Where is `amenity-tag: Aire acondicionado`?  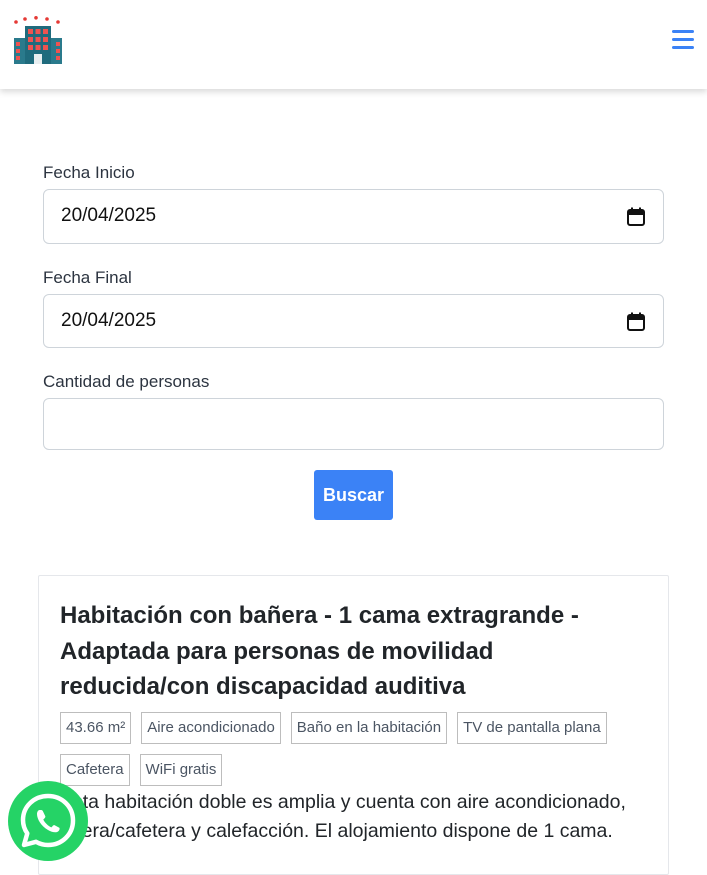
amenity-tag: Aire acondicionado is located at coordinates (211, 728).